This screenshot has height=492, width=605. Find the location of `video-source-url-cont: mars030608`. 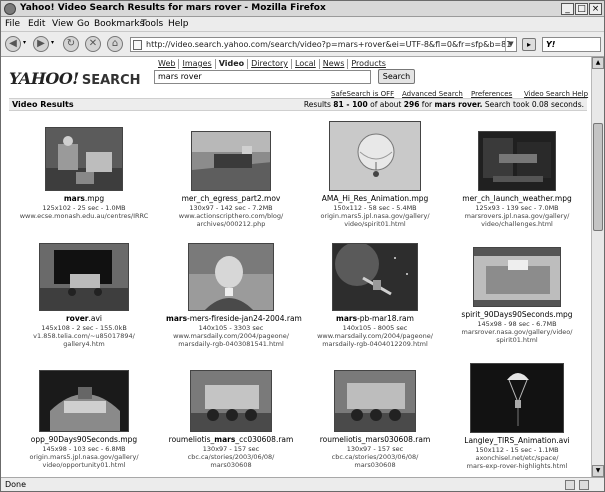

video-source-url-cont: mars030608 is located at coordinates (375, 465).